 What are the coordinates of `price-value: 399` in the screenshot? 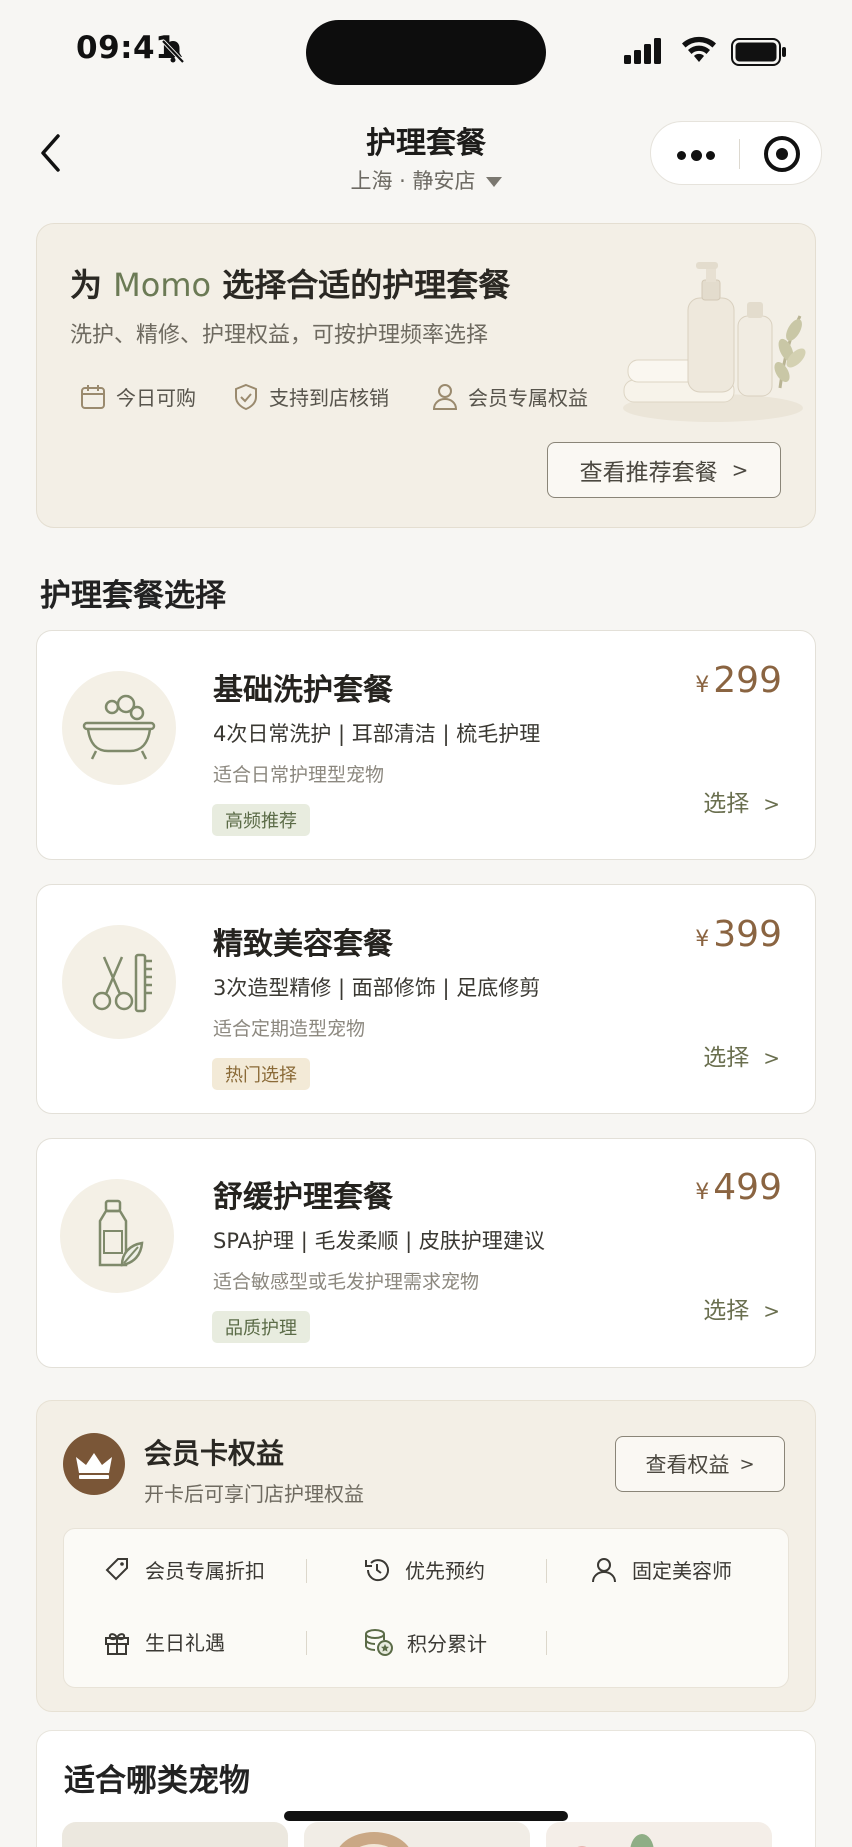 It's located at (747, 934).